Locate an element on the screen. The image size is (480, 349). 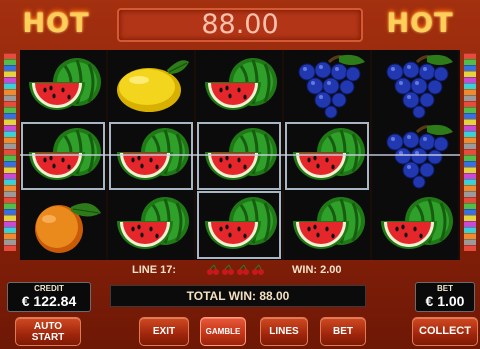
collect-button: COLLECT is located at coordinates (445, 331).